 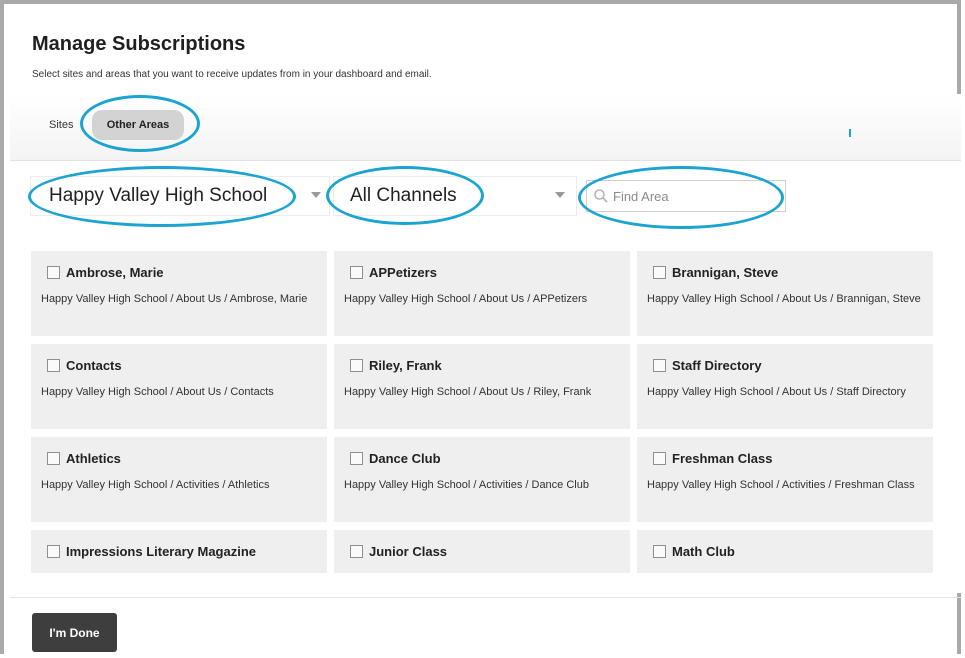 I want to click on area-name: Riley, Frank, so click(x=405, y=365).